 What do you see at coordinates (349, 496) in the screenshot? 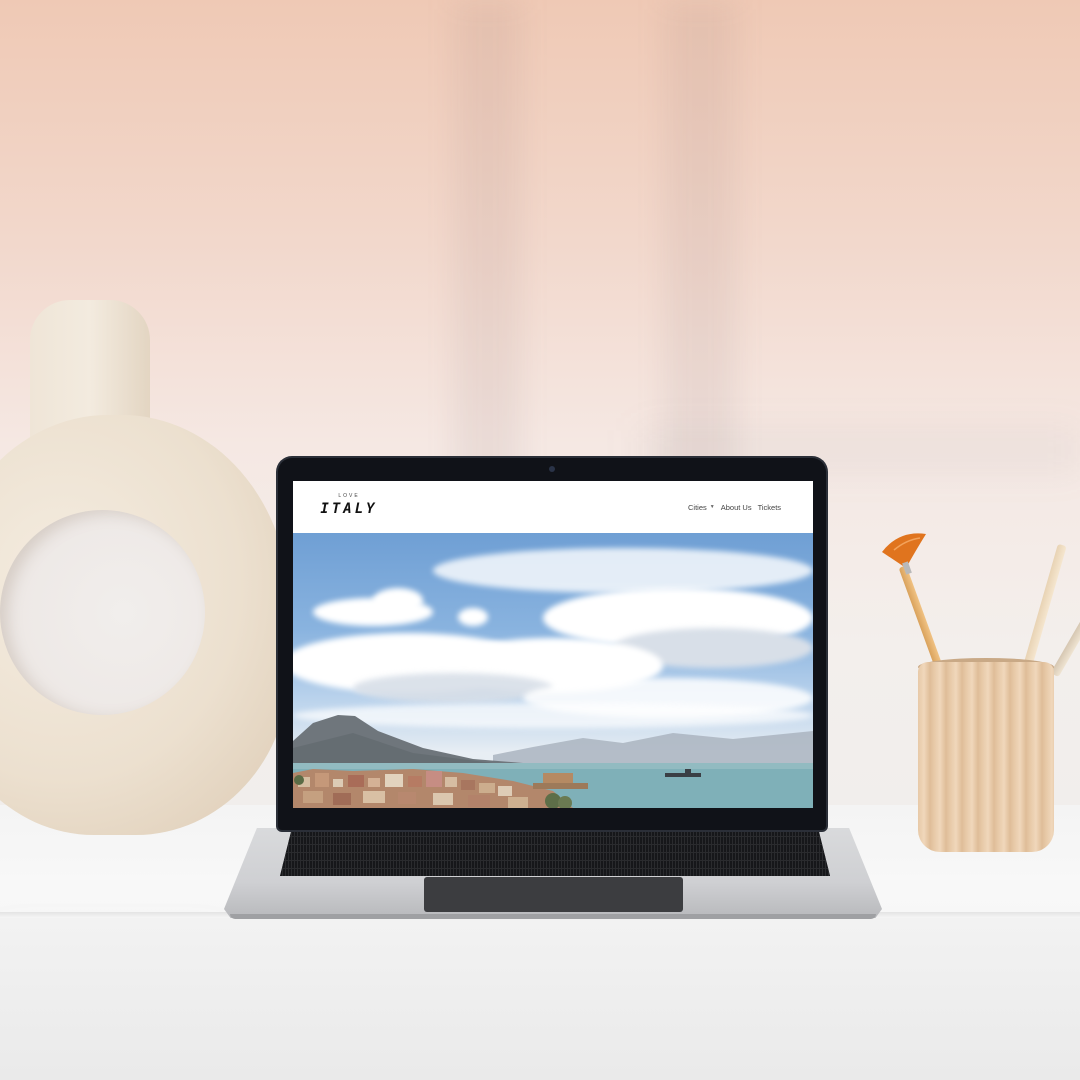
I see `logo-tagline: LOVE` at bounding box center [349, 496].